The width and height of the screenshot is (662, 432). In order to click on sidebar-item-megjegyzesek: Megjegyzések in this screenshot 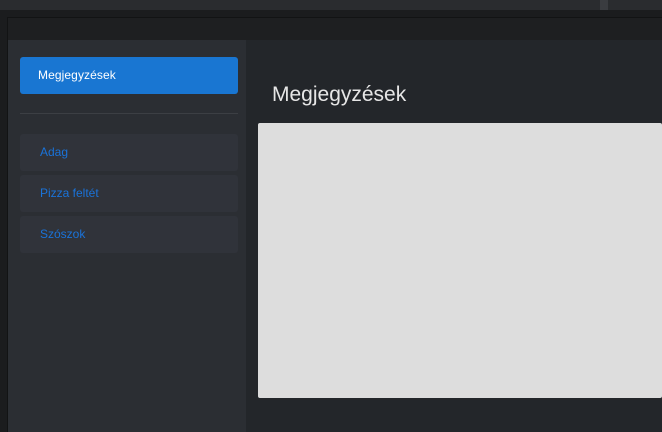, I will do `click(129, 75)`.